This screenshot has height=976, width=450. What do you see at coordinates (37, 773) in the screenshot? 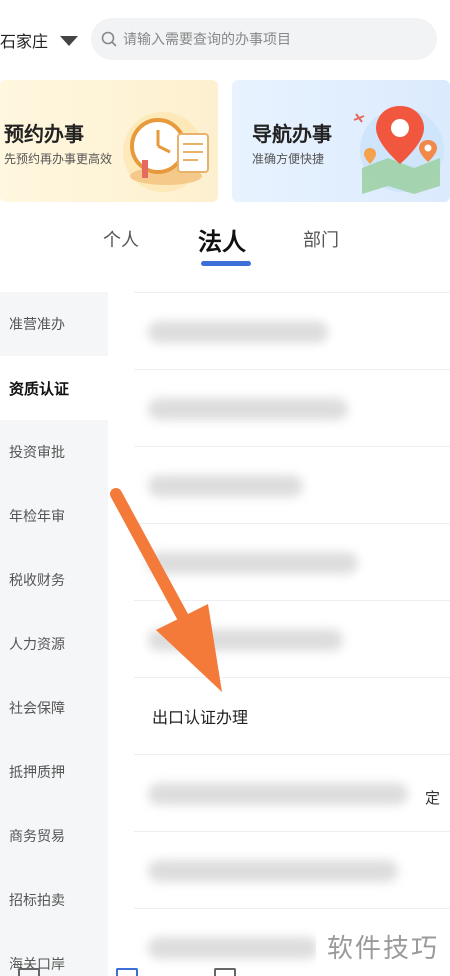
I see `sidebar-item-label: 抵押质押` at bounding box center [37, 773].